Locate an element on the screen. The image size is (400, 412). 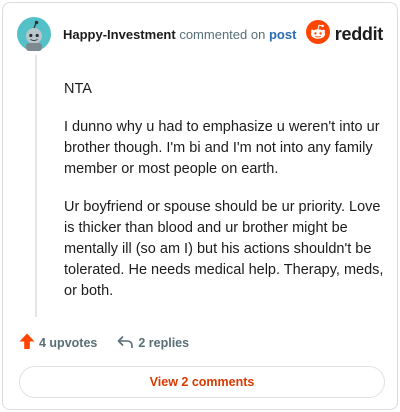
upvote-arrow-icon is located at coordinates (29, 343).